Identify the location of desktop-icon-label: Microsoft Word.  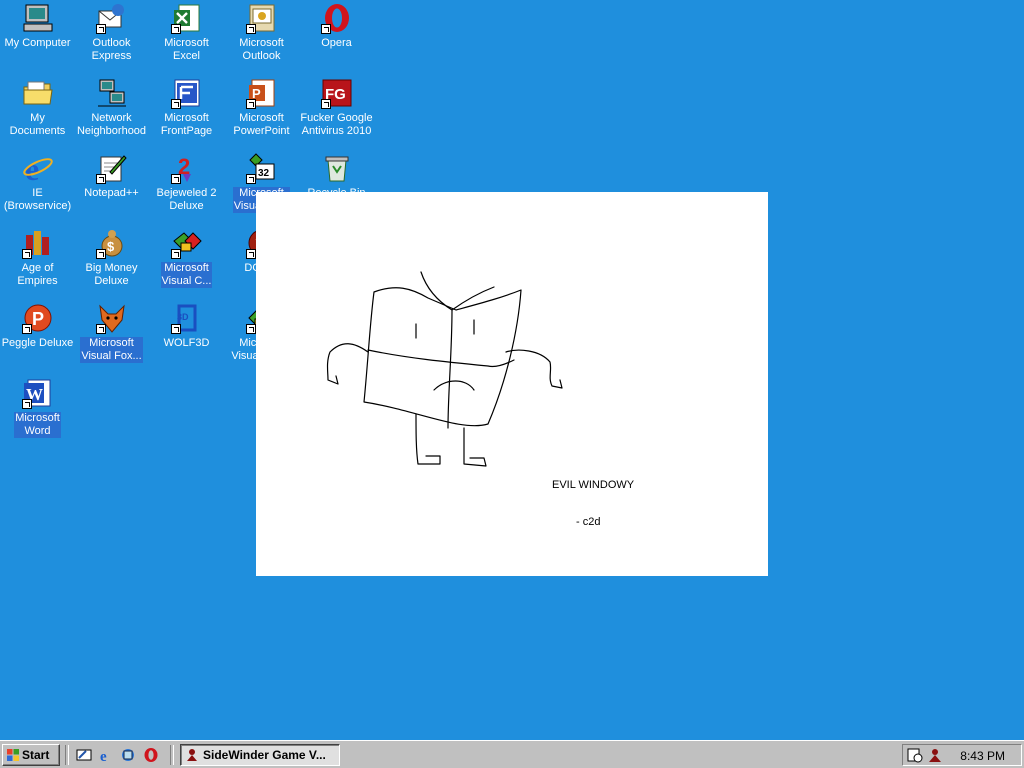
(37, 425).